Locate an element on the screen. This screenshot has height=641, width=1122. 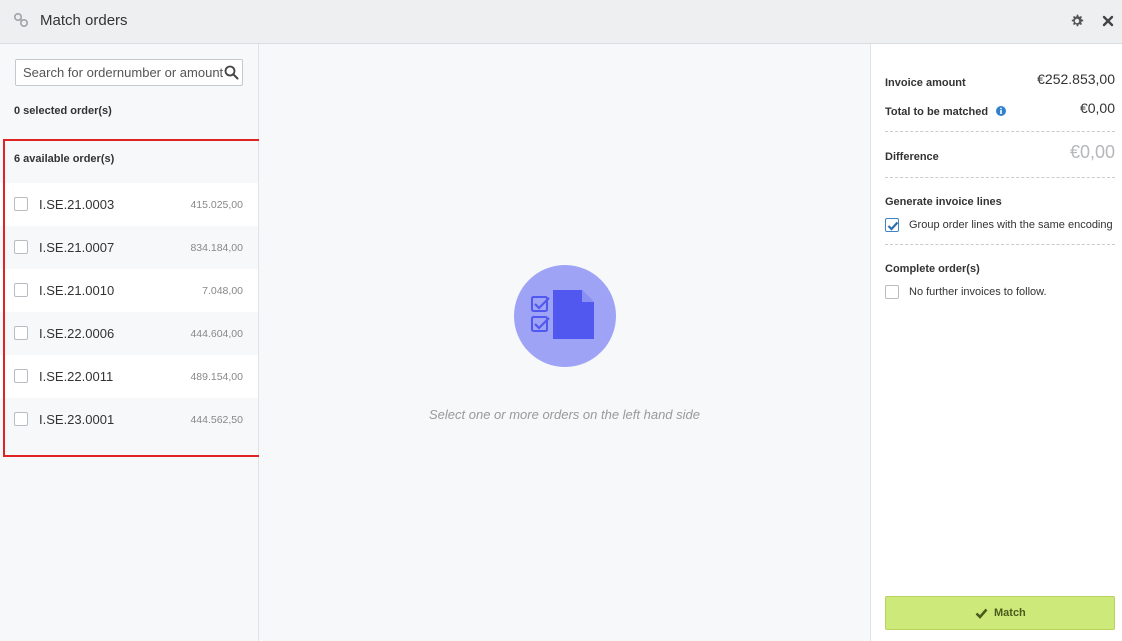
generate-lines-label: Generate invoice lines is located at coordinates (943, 202).